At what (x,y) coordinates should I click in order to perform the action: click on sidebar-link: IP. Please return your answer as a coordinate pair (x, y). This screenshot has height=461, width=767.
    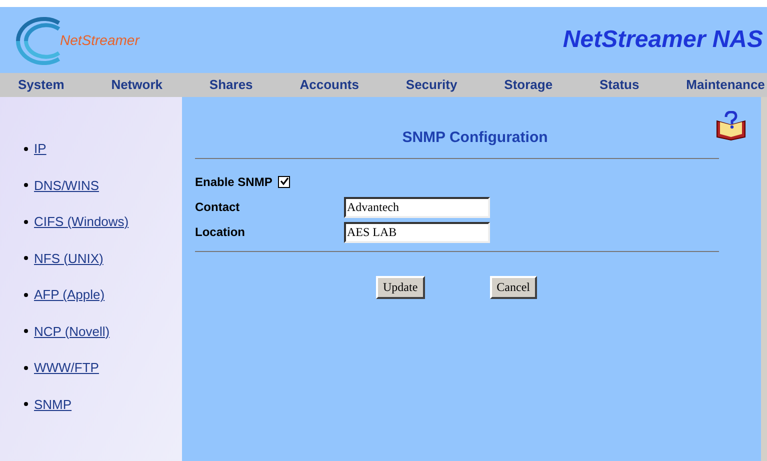
    Looking at the image, I should click on (40, 148).